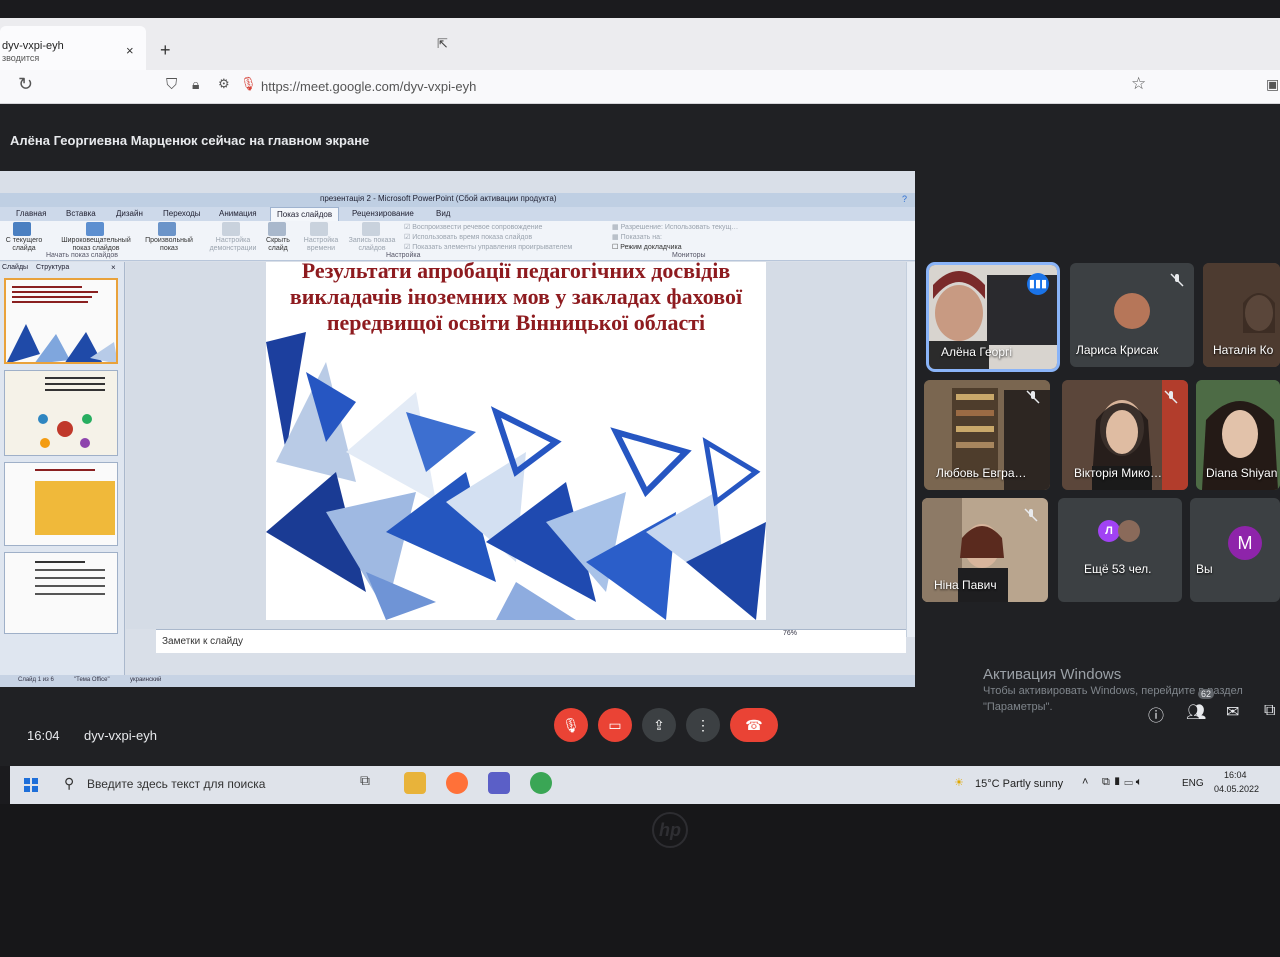 This screenshot has width=1280, height=957. Describe the element at coordinates (993, 317) in the screenshot. I see `participant-tile: ▮▮▮ Алёна Георгі` at that location.